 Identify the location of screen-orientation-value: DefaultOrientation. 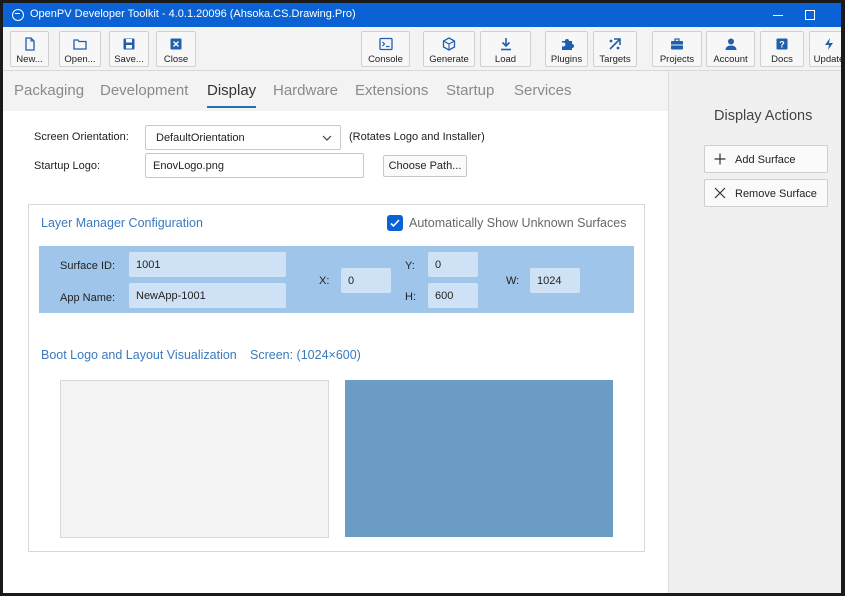
(200, 138).